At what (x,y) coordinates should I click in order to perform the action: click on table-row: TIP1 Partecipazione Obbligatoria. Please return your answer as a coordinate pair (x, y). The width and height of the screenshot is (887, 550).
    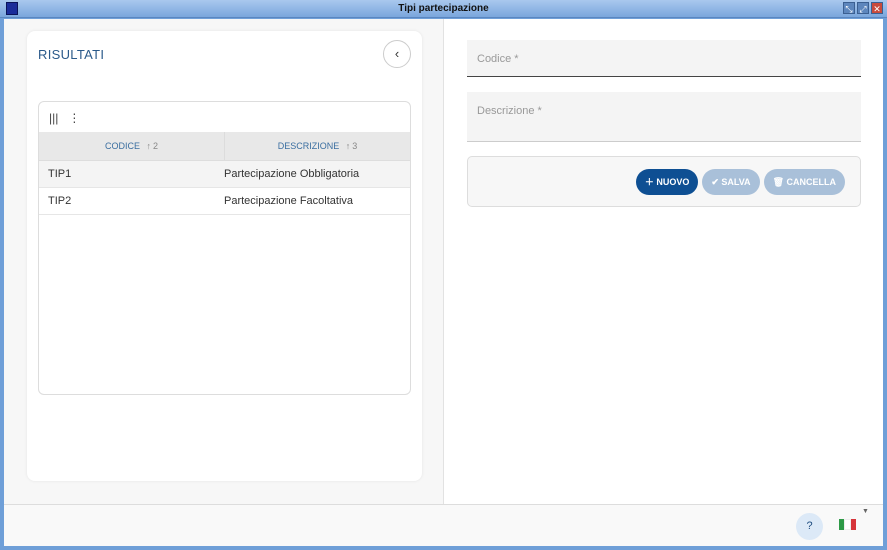
    Looking at the image, I should click on (224, 174).